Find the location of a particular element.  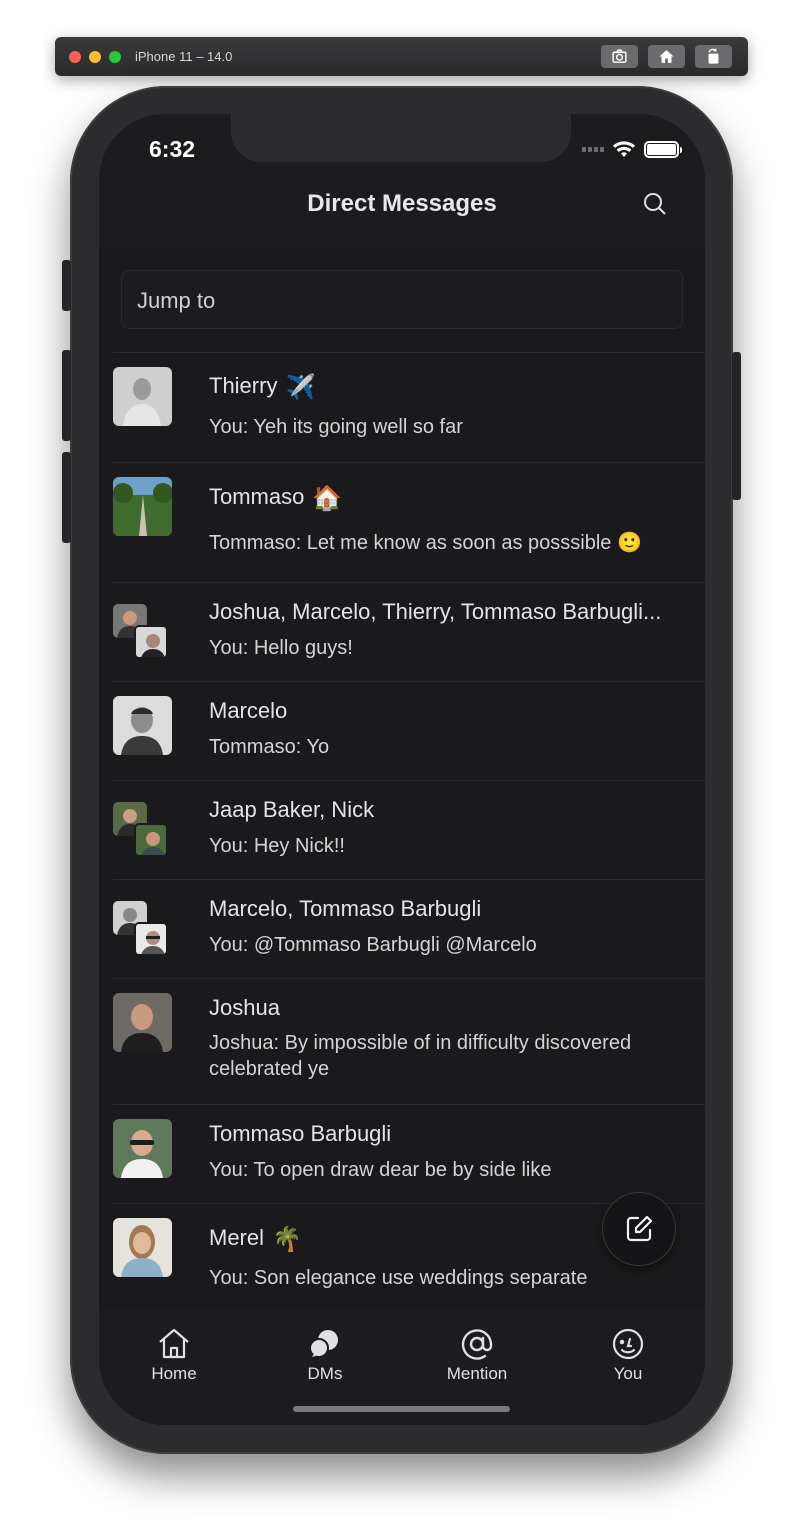

volume-up-button is located at coordinates (66, 395).